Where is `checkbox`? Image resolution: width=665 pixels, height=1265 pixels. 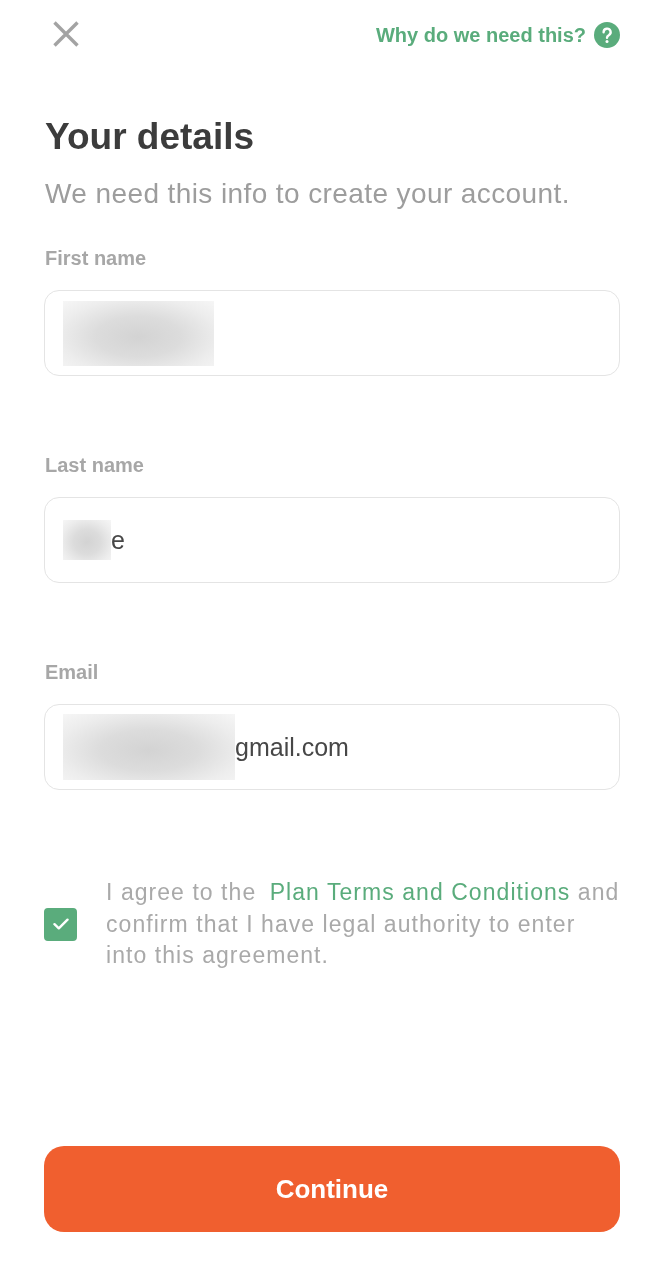 checkbox is located at coordinates (60, 924).